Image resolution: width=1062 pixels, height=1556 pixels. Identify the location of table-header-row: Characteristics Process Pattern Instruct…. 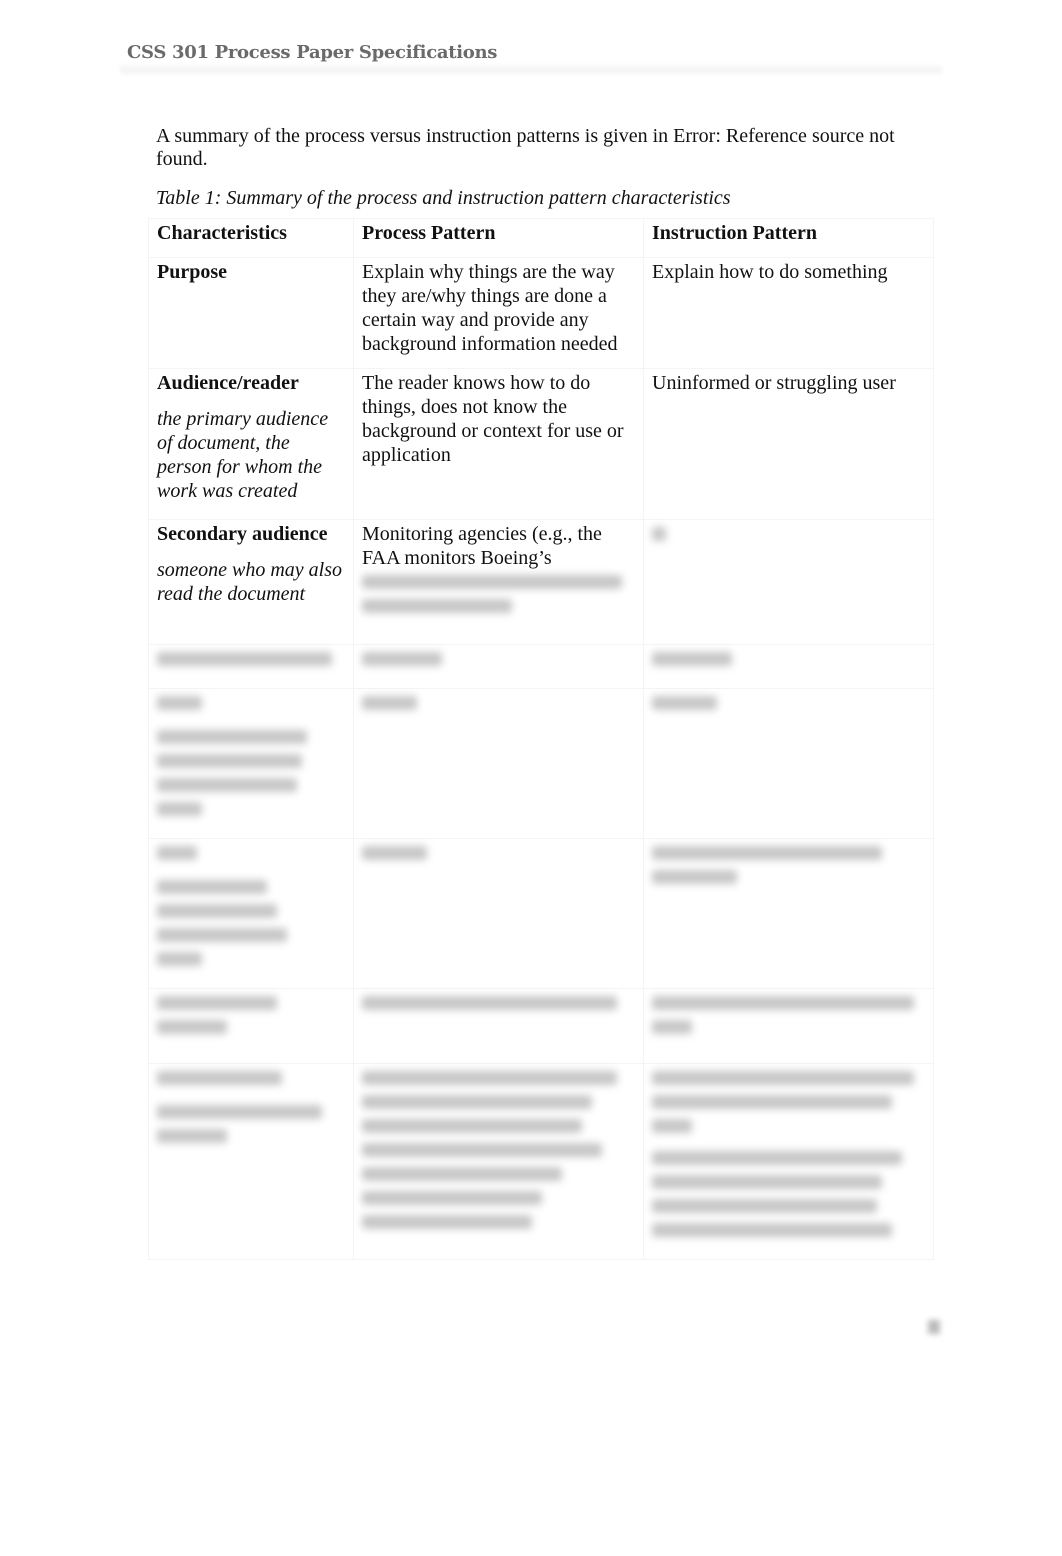
(541, 238).